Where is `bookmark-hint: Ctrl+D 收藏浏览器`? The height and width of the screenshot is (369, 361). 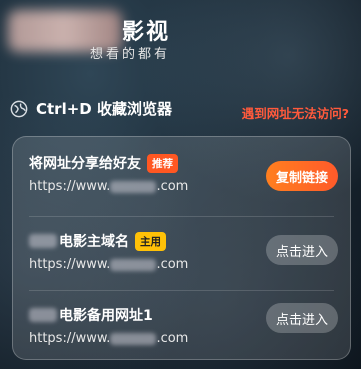
bookmark-hint: Ctrl+D 收藏浏览器 is located at coordinates (91, 108).